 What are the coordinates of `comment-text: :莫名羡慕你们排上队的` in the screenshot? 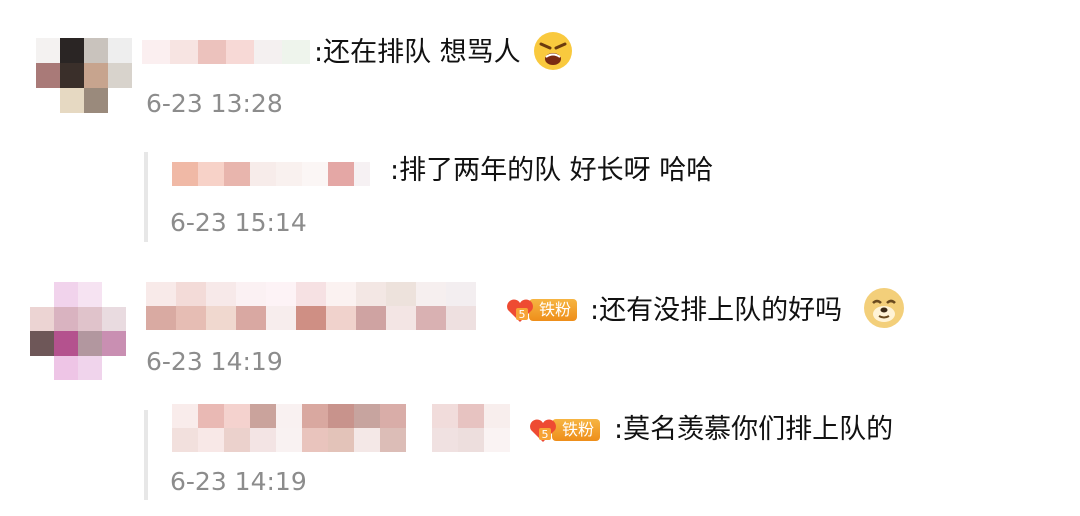 It's located at (754, 429).